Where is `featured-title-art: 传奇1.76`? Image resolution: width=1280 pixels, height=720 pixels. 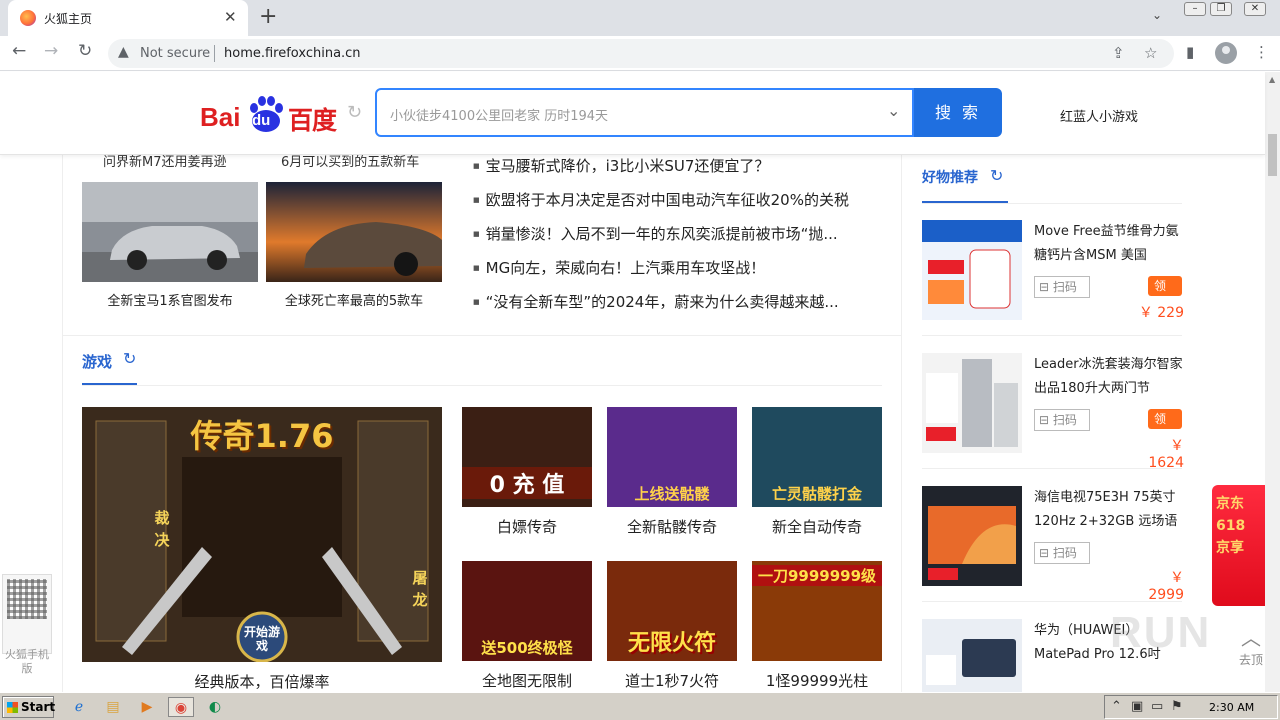
featured-title-art: 传奇1.76 is located at coordinates (262, 436).